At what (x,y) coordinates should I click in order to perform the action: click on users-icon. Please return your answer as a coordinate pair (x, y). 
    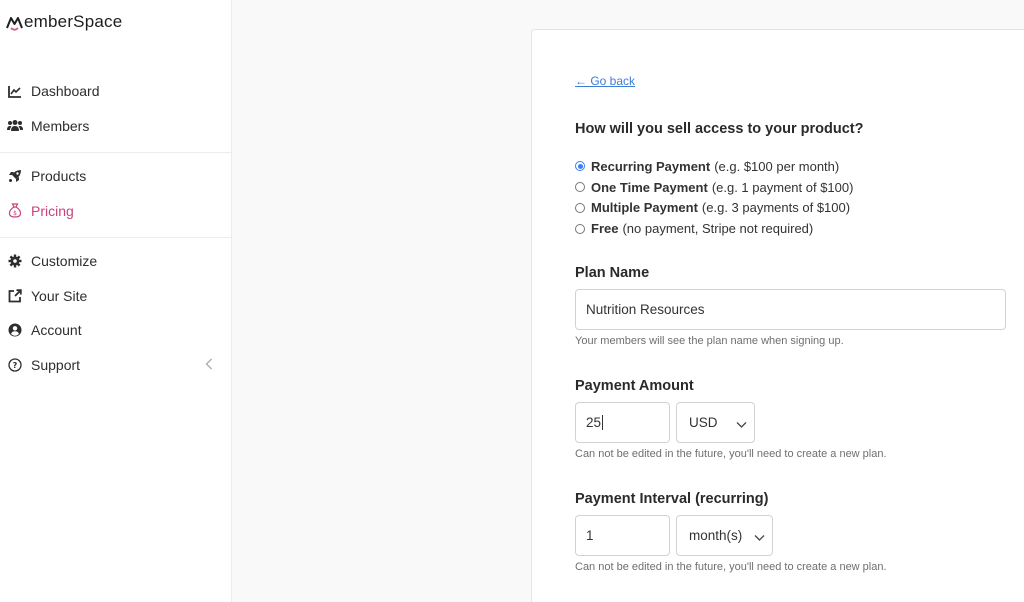
    Looking at the image, I should click on (15, 126).